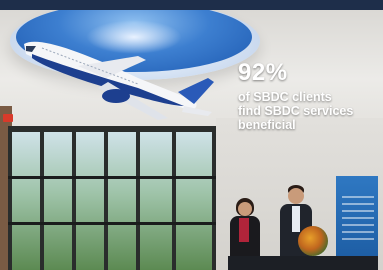  I want to click on stat-percentage: 92%, so click(263, 72).